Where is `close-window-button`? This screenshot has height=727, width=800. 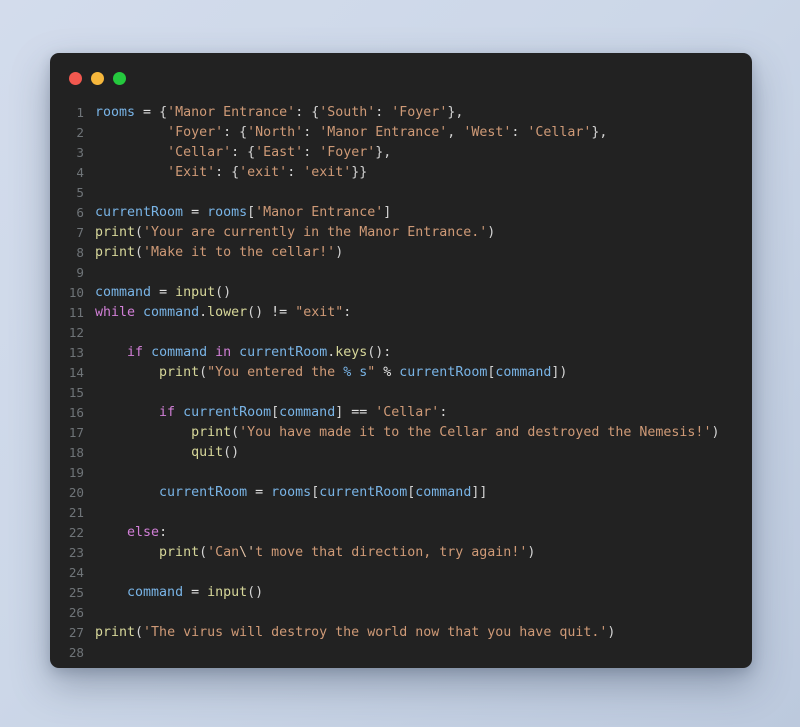
close-window-button is located at coordinates (75, 78).